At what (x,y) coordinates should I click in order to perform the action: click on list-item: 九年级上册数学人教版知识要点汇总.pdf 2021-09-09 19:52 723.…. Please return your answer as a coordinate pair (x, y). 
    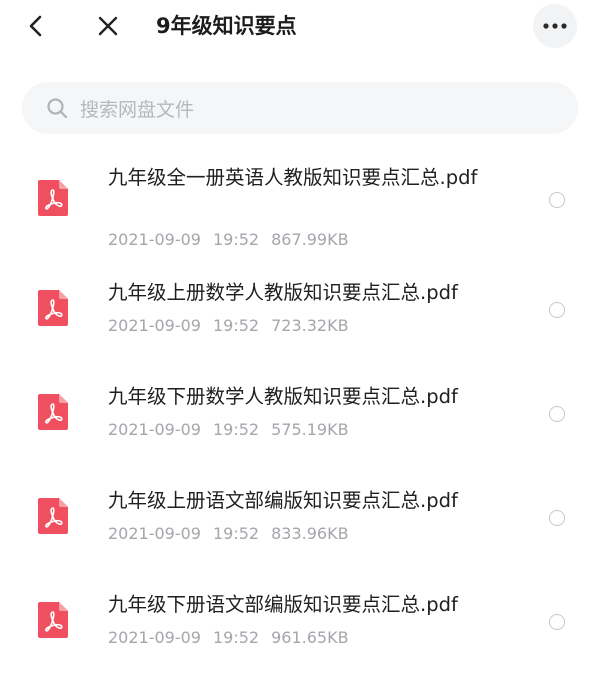
    Looking at the image, I should click on (300, 310).